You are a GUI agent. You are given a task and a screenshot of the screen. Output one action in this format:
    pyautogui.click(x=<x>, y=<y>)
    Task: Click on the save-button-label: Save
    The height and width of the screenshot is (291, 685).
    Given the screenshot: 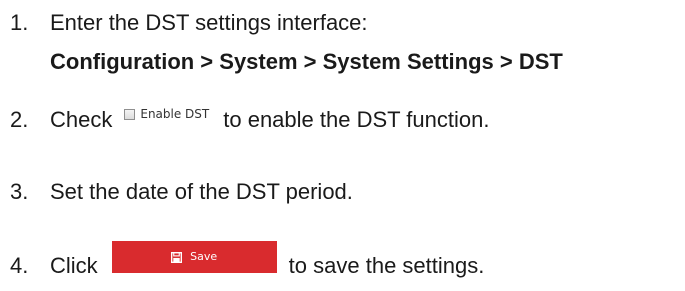 What is the action you would take?
    pyautogui.click(x=204, y=256)
    